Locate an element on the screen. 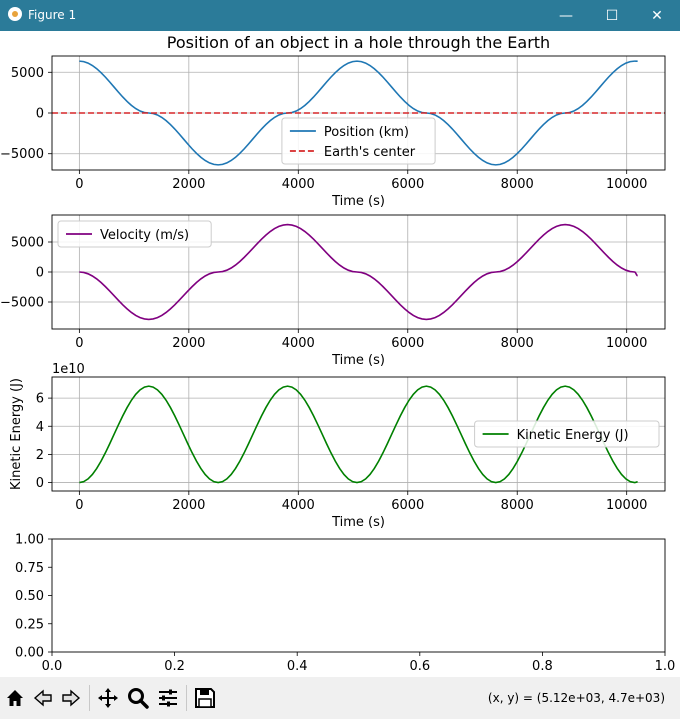 This screenshot has width=680, height=719. y-tick-label: 2 is located at coordinates (40, 455).